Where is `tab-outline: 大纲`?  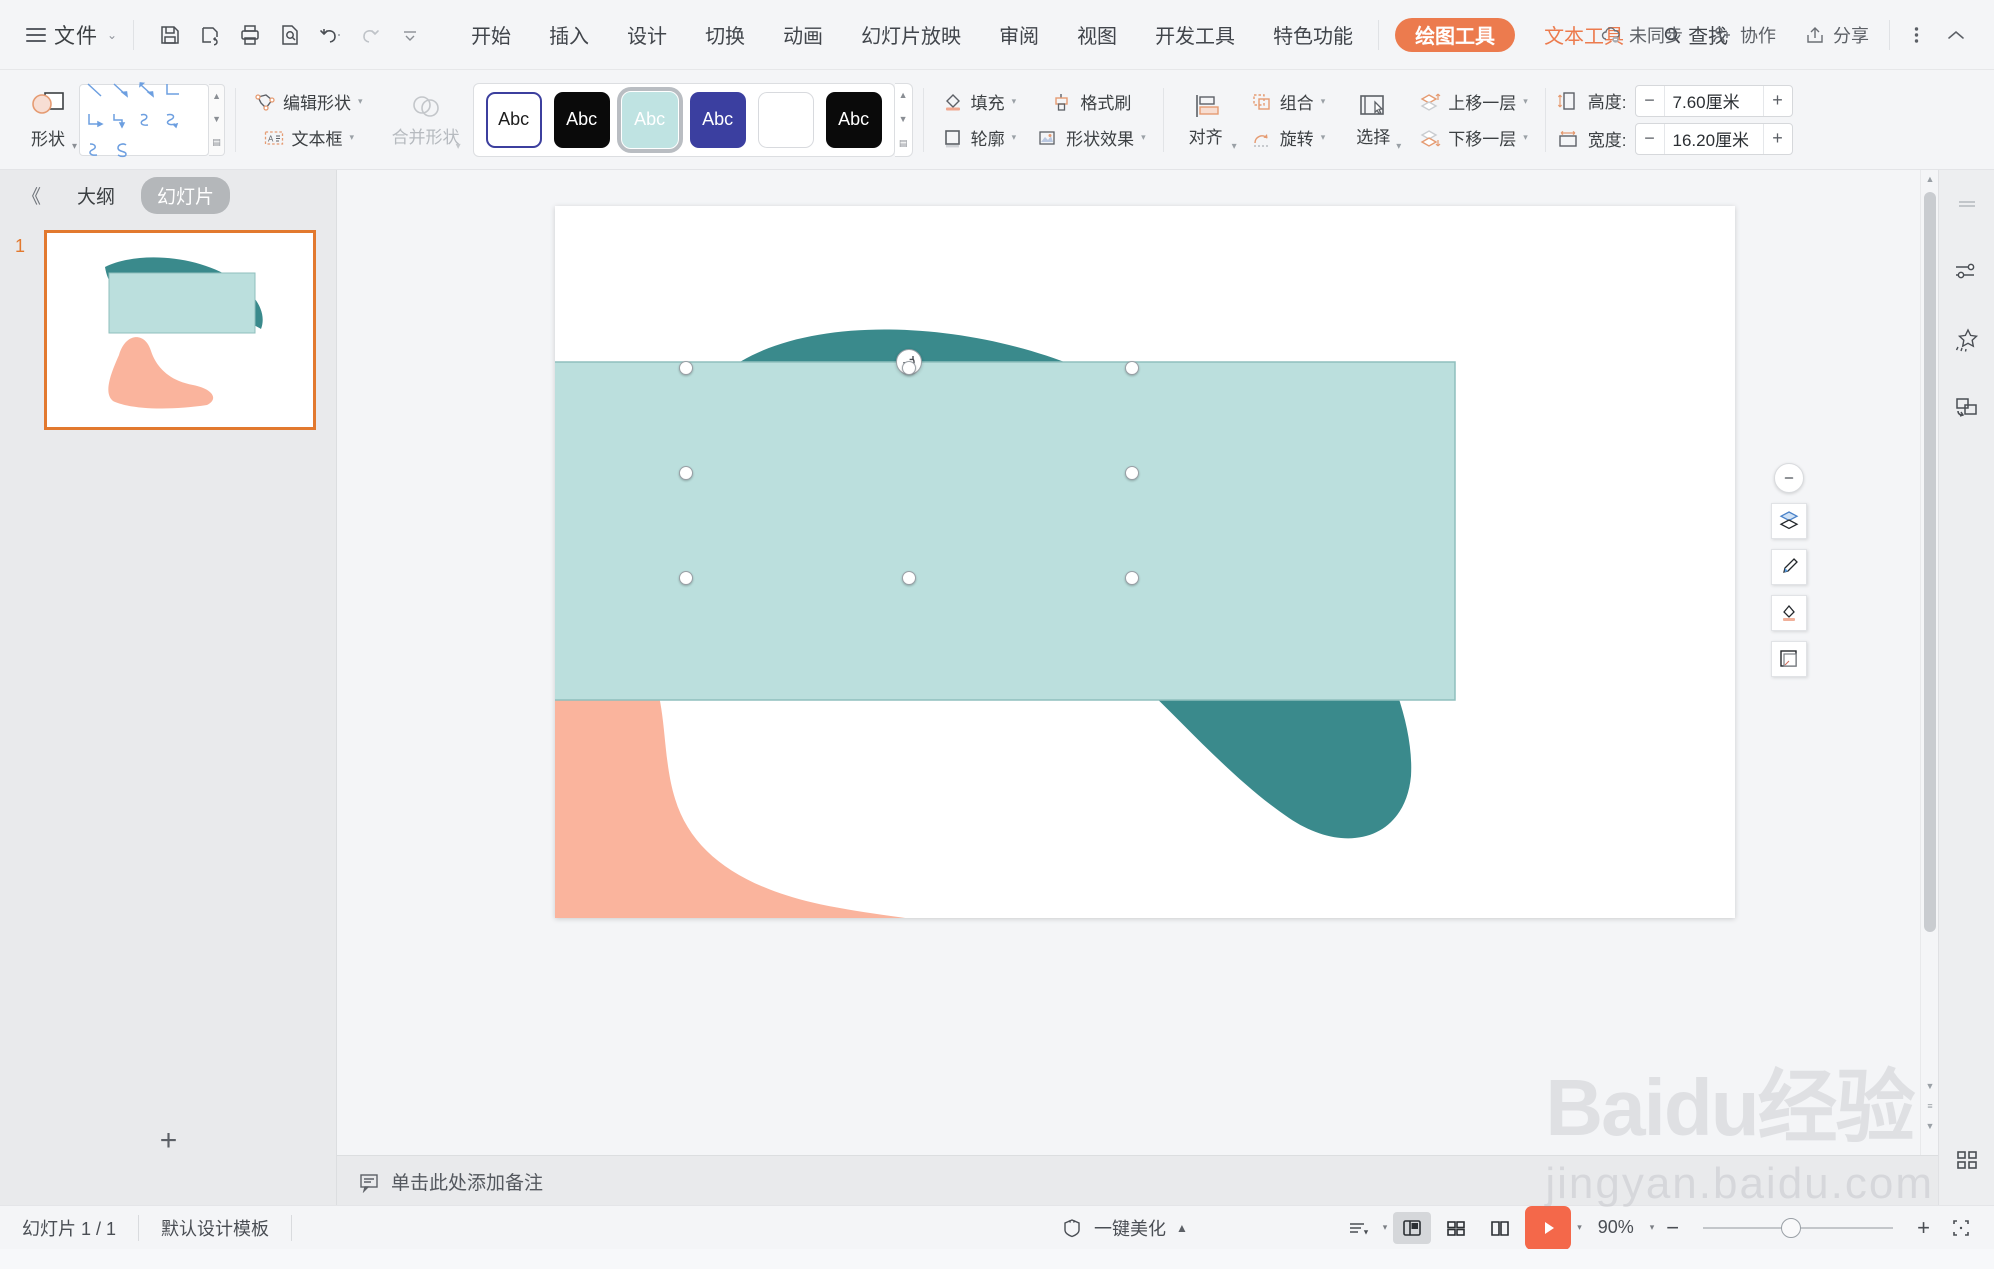
tab-outline: 大纲 is located at coordinates (96, 195).